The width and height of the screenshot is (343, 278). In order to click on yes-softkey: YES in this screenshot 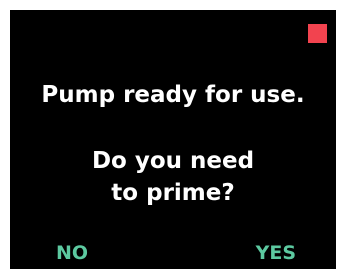, I will do `click(276, 253)`.